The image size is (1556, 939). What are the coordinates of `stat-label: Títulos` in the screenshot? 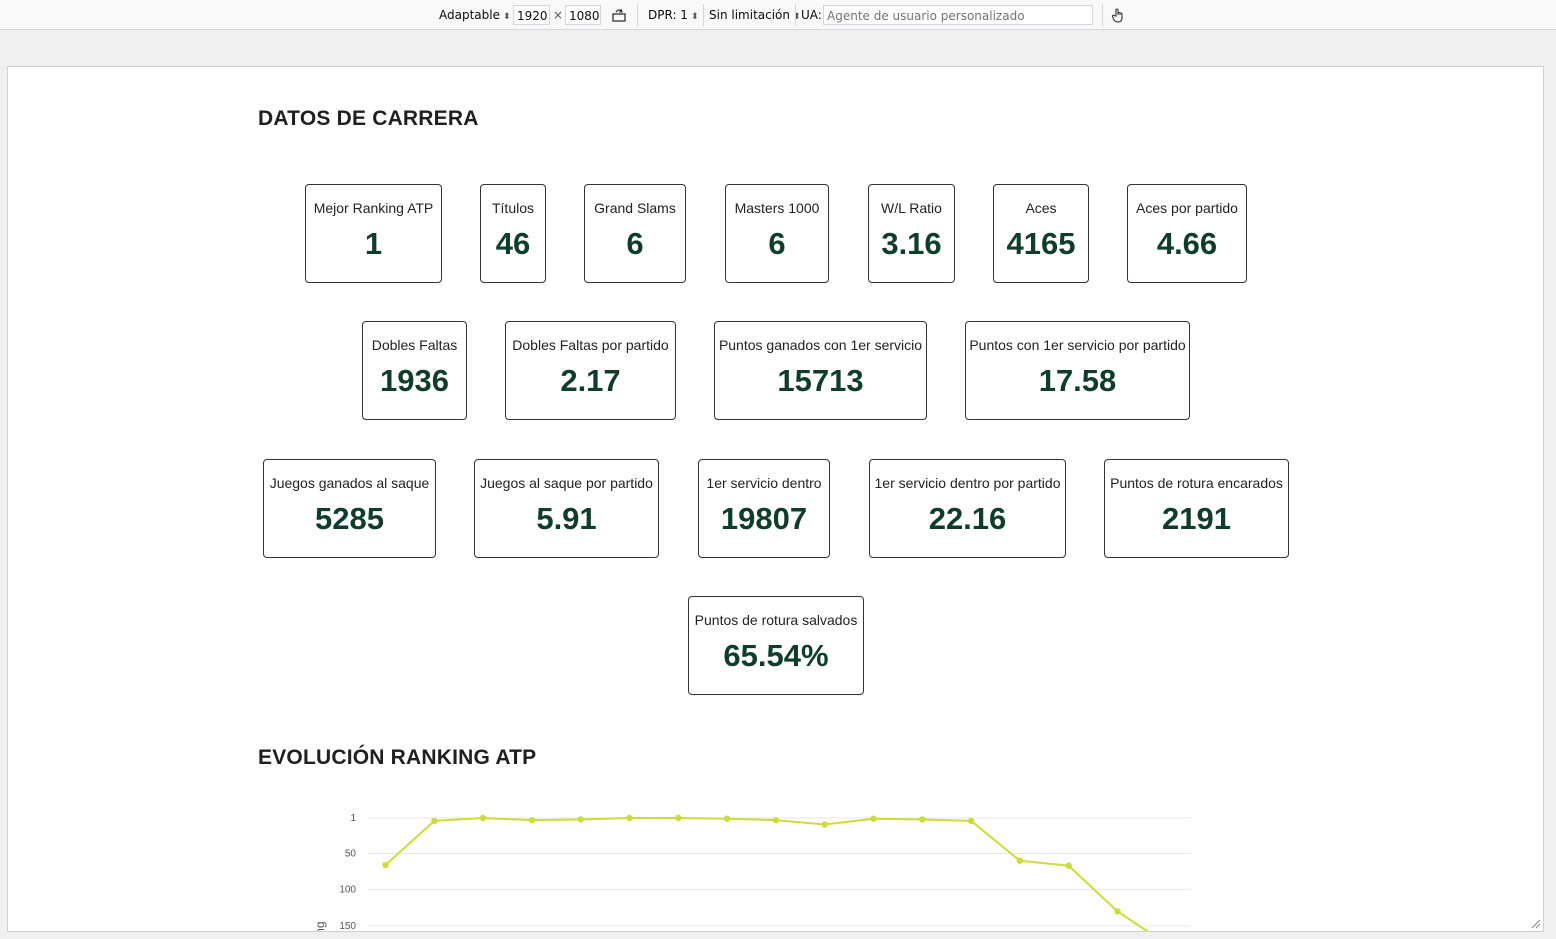 It's located at (512, 208).